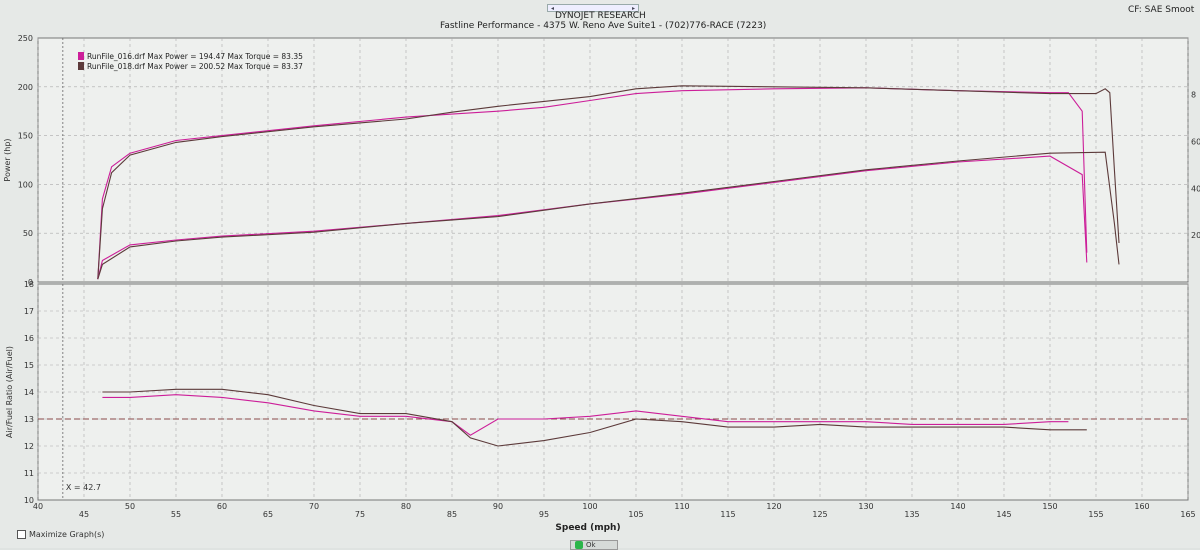  I want to click on y-tick-label: 150, so click(25, 136).